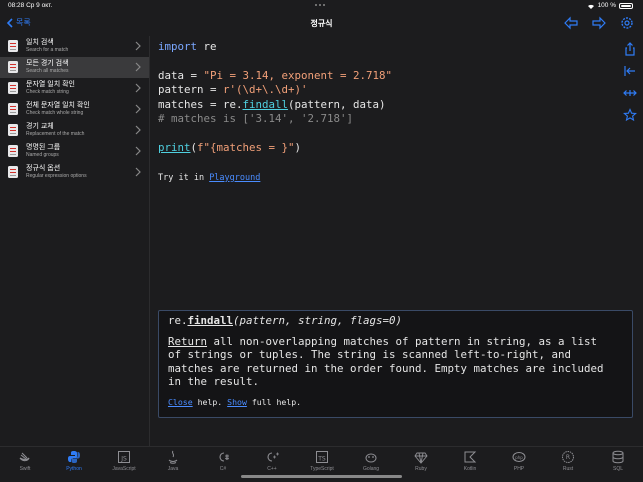 This screenshot has height=482, width=643. What do you see at coordinates (30, 5) in the screenshot?
I see `status-time-date: 08:28 Ср 9 окт.` at bounding box center [30, 5].